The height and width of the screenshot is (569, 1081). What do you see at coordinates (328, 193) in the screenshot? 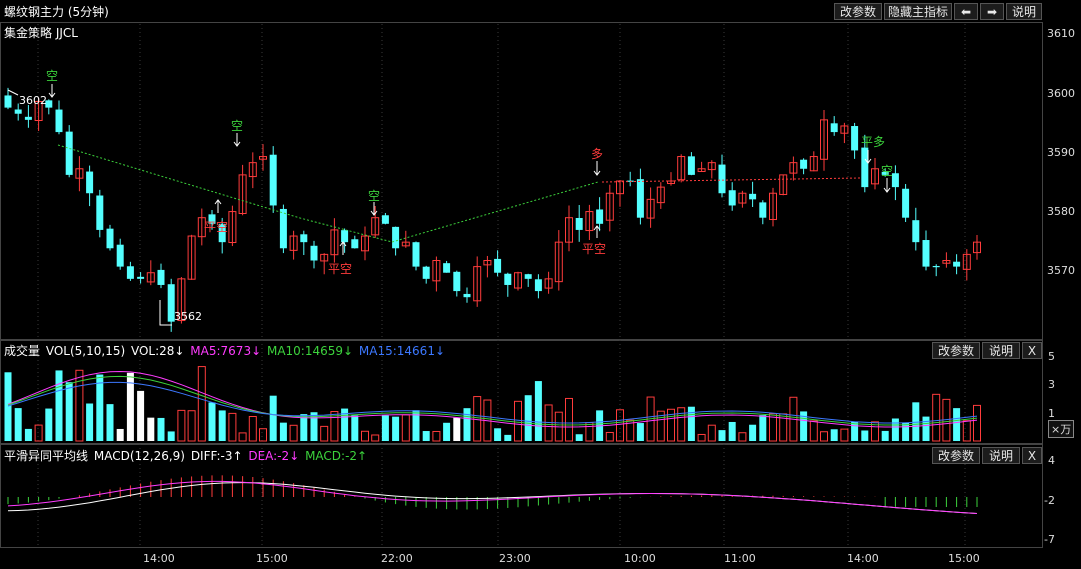
I see `trend-line` at bounding box center [328, 193].